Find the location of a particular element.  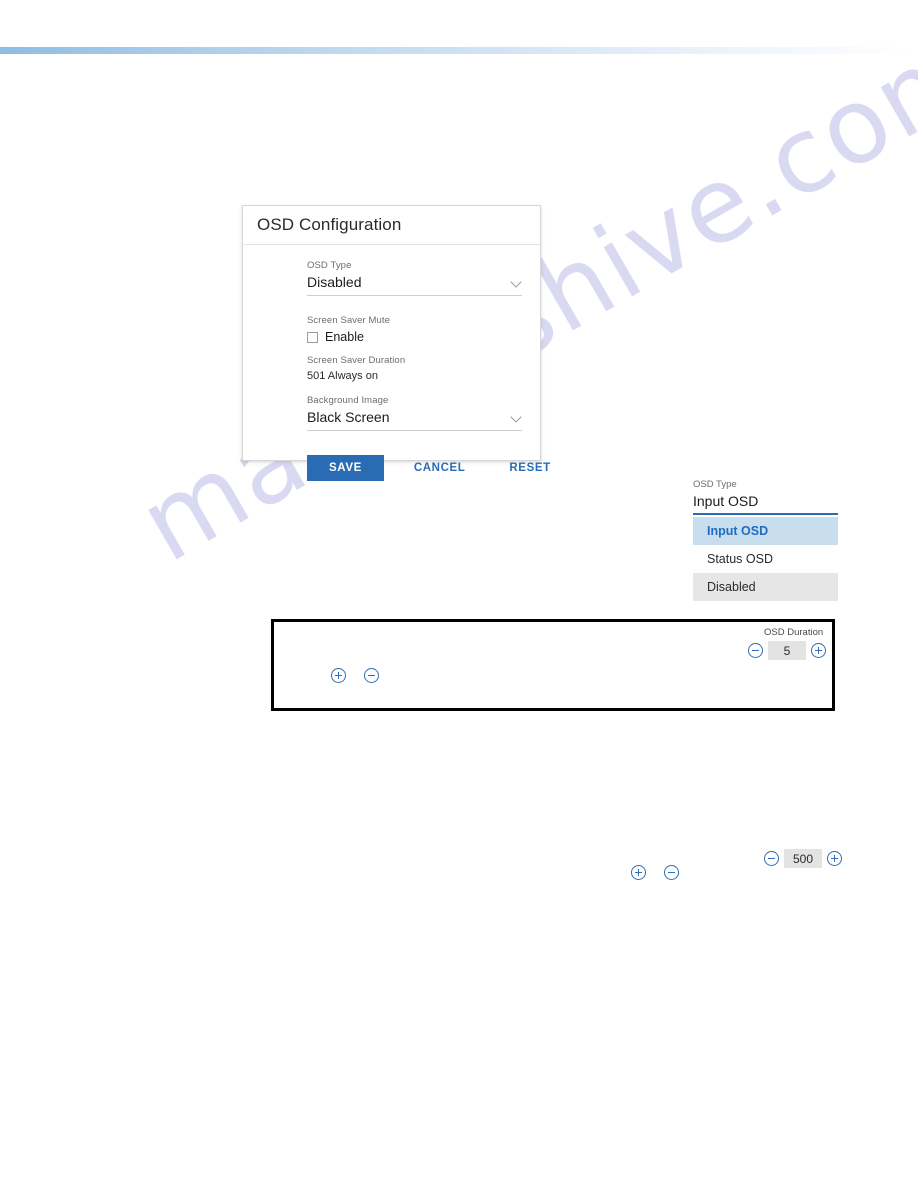

bottom-icon-pair is located at coordinates (655, 872).